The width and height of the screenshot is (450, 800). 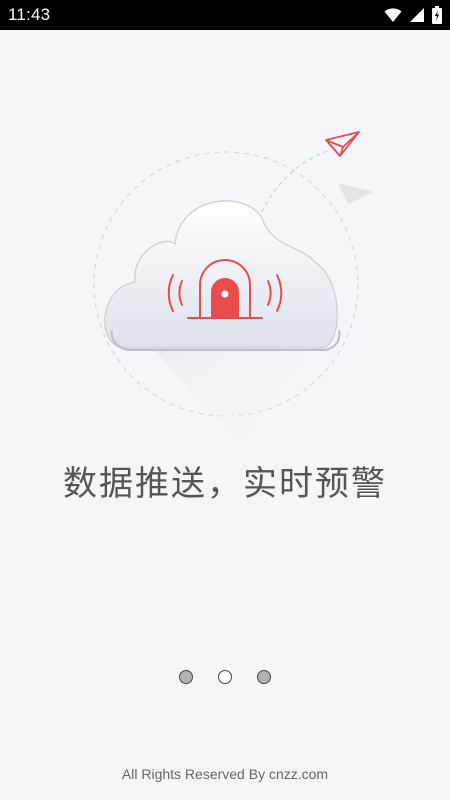 I want to click on page-indicator, so click(x=225, y=679).